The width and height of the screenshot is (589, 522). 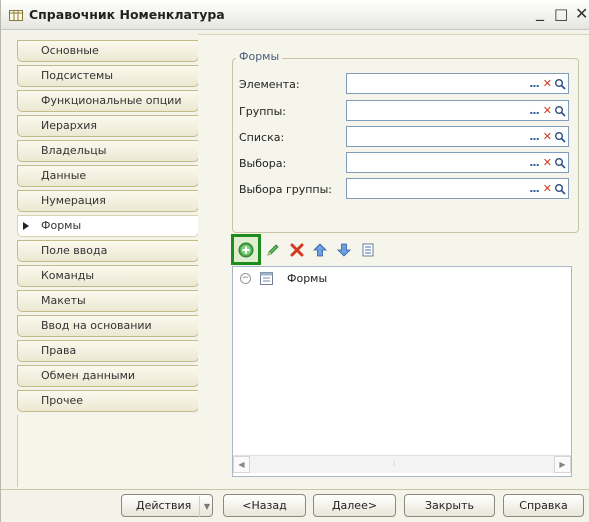 I want to click on close-button: Закрыть, so click(x=449, y=505).